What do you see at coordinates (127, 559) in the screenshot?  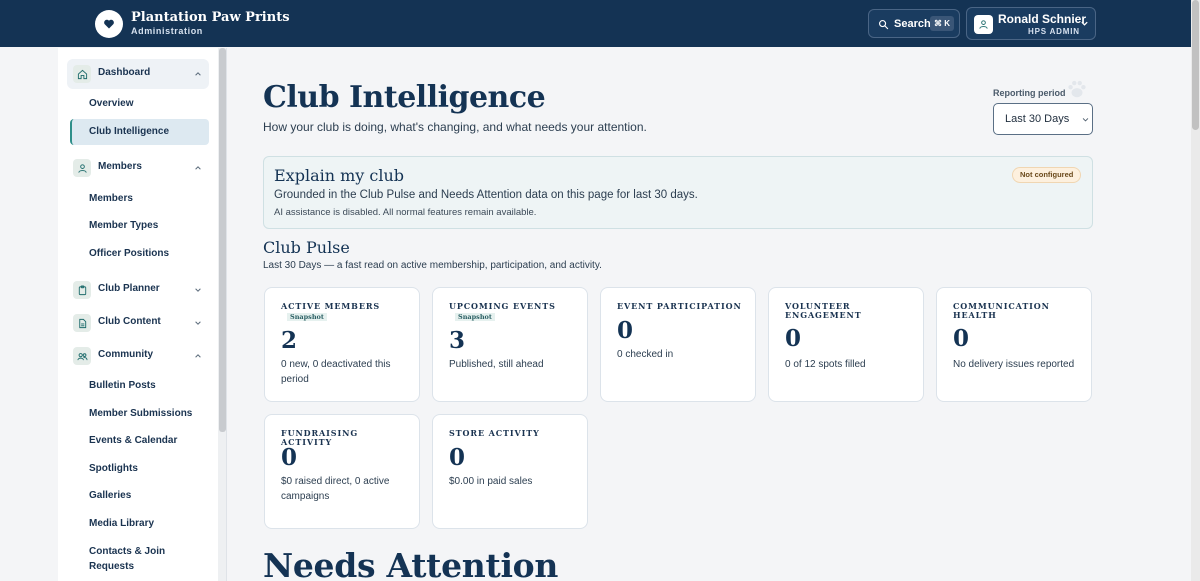 I see `sidebar-item-label: Contacts & Join Requests` at bounding box center [127, 559].